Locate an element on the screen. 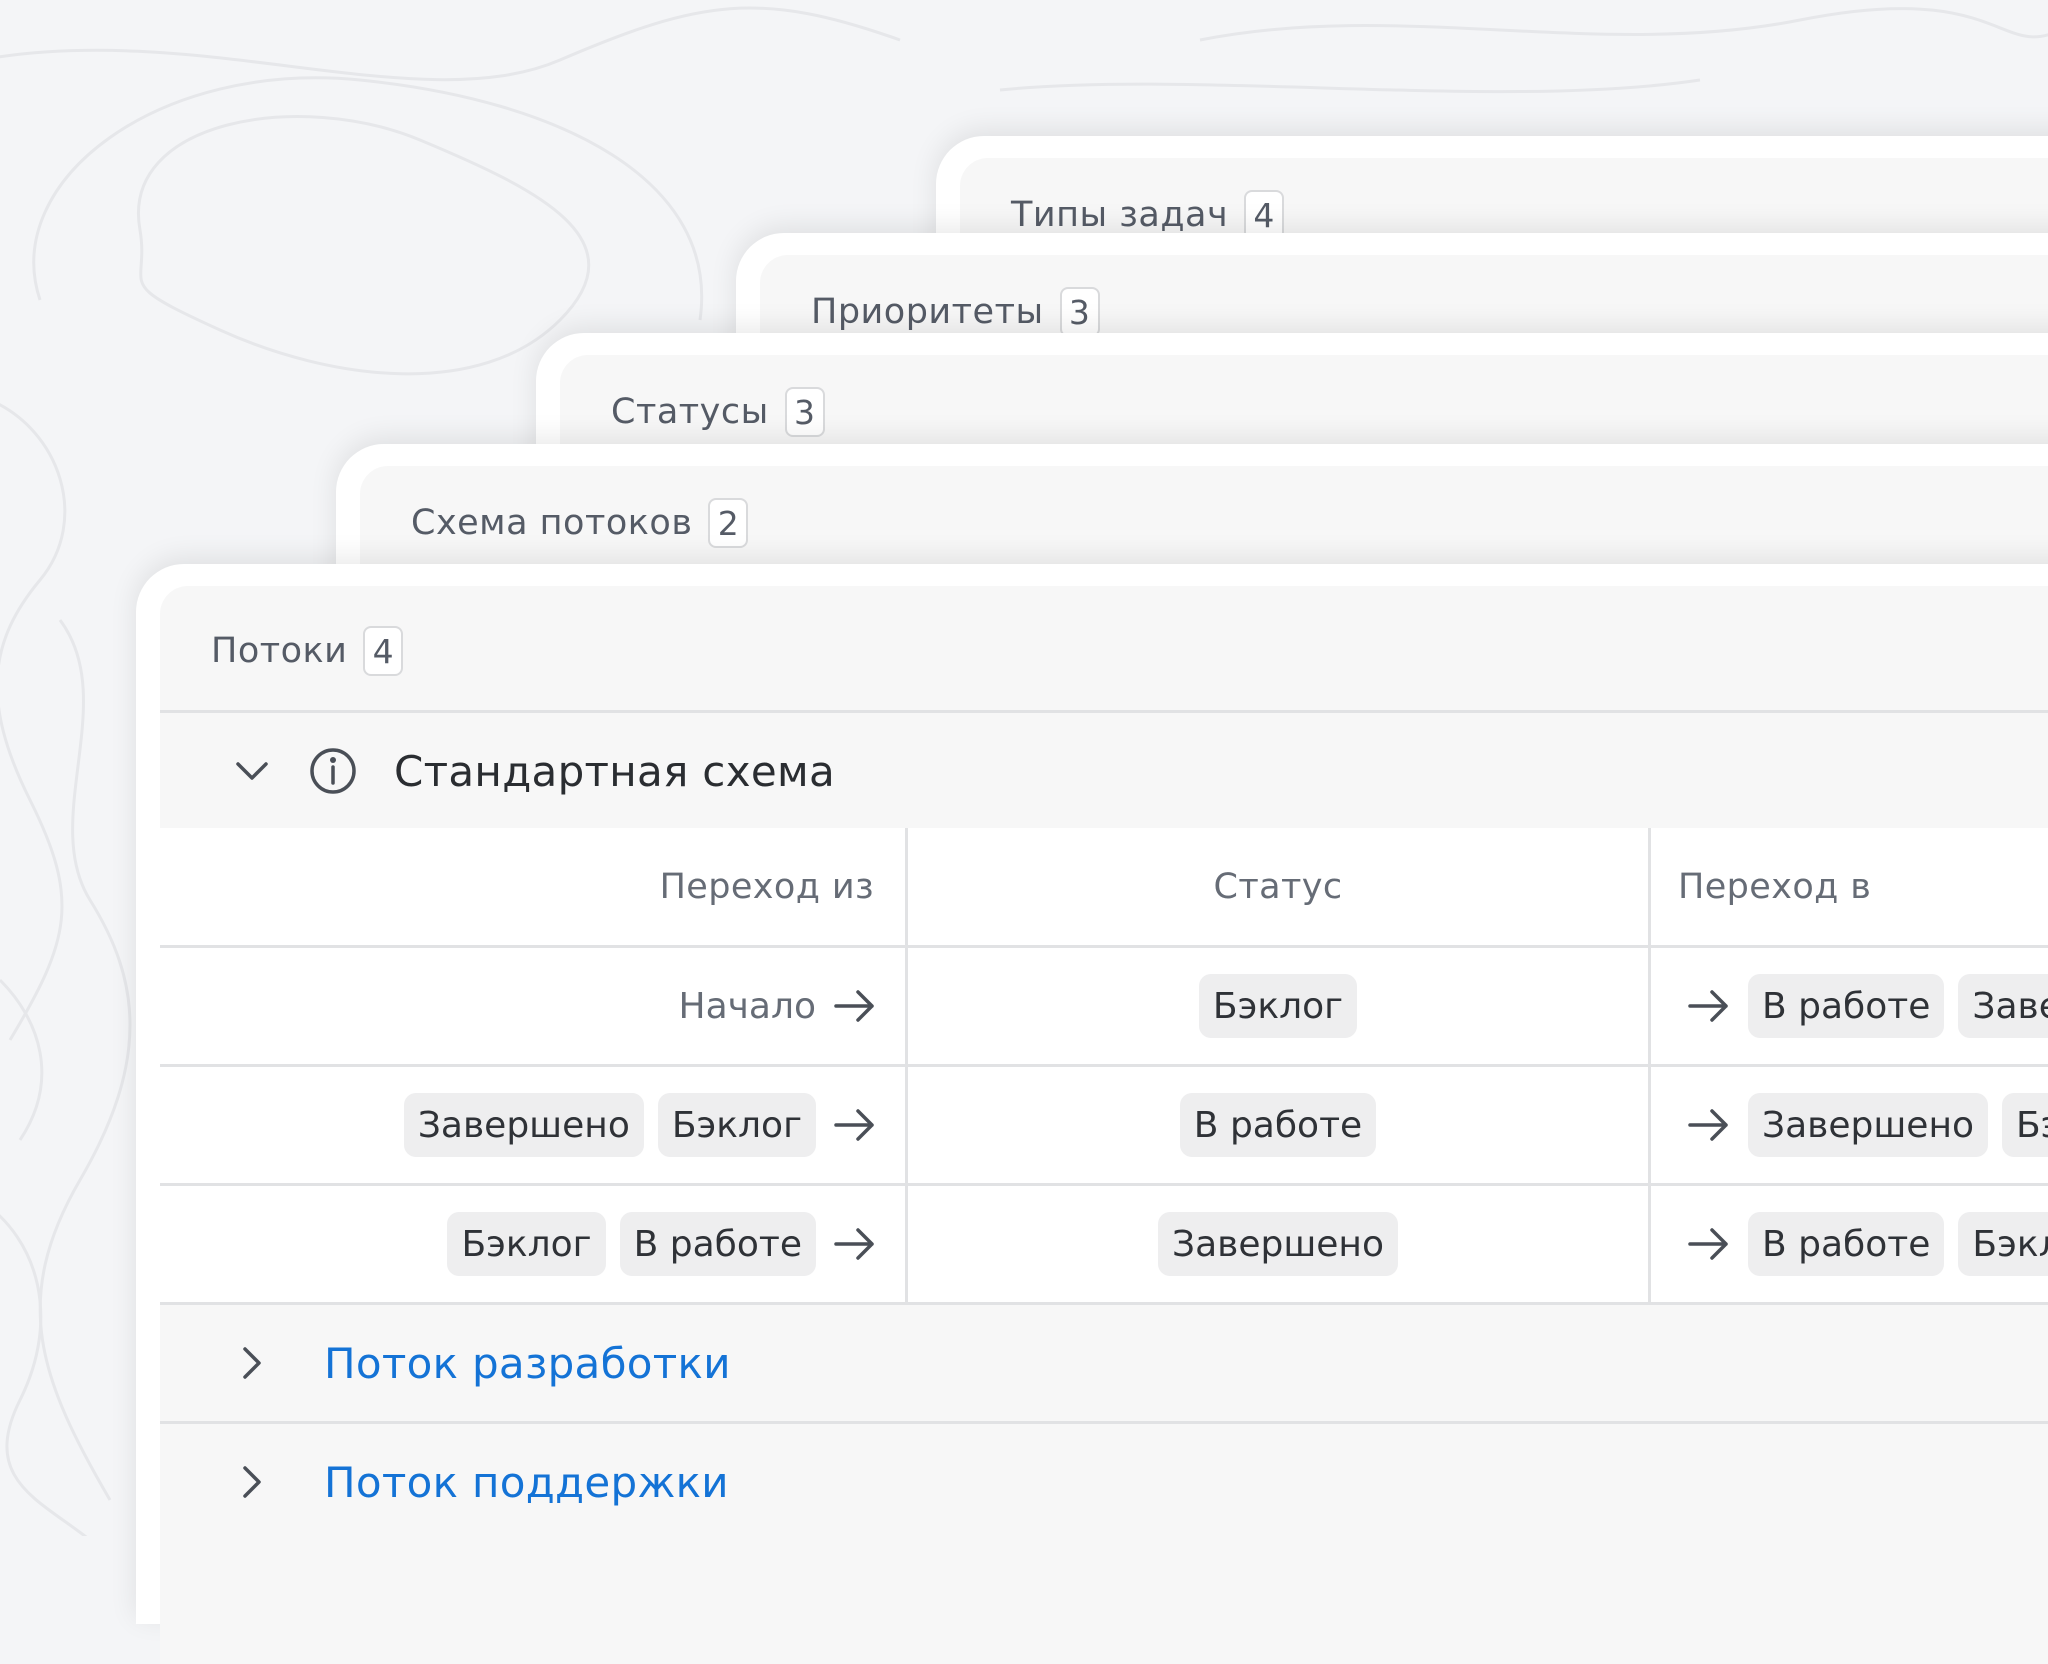 Image resolution: width=2048 pixels, height=1664 pixels. card-statuses-count: 3 is located at coordinates (804, 412).